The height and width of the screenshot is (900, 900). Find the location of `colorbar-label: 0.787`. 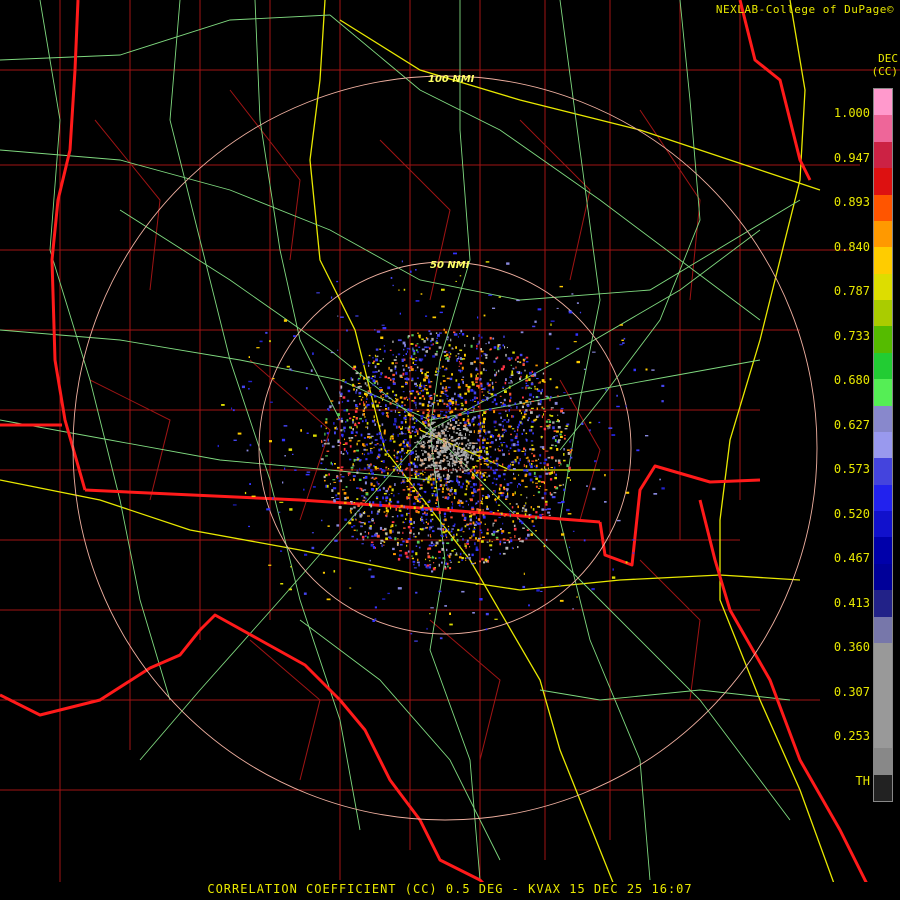

colorbar-label: 0.787 is located at coordinates (851, 291).